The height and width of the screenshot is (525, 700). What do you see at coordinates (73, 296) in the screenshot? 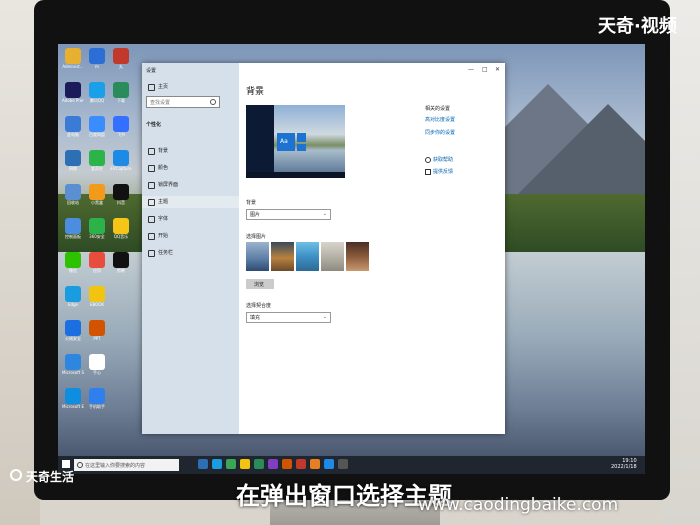
I see `desktop-icon: Edge` at bounding box center [73, 296].